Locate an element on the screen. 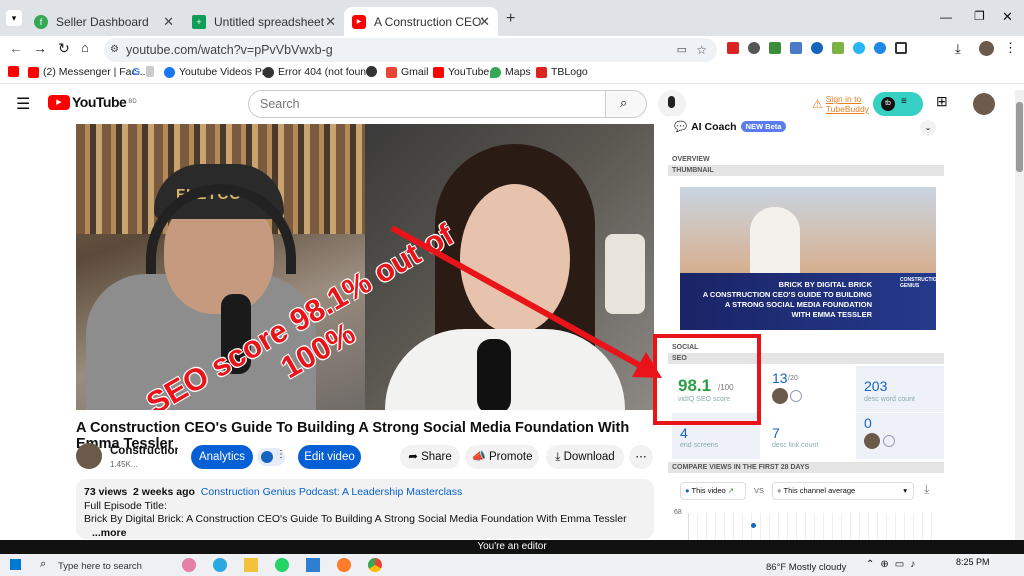  download-button: ⤓ Download is located at coordinates (585, 457).